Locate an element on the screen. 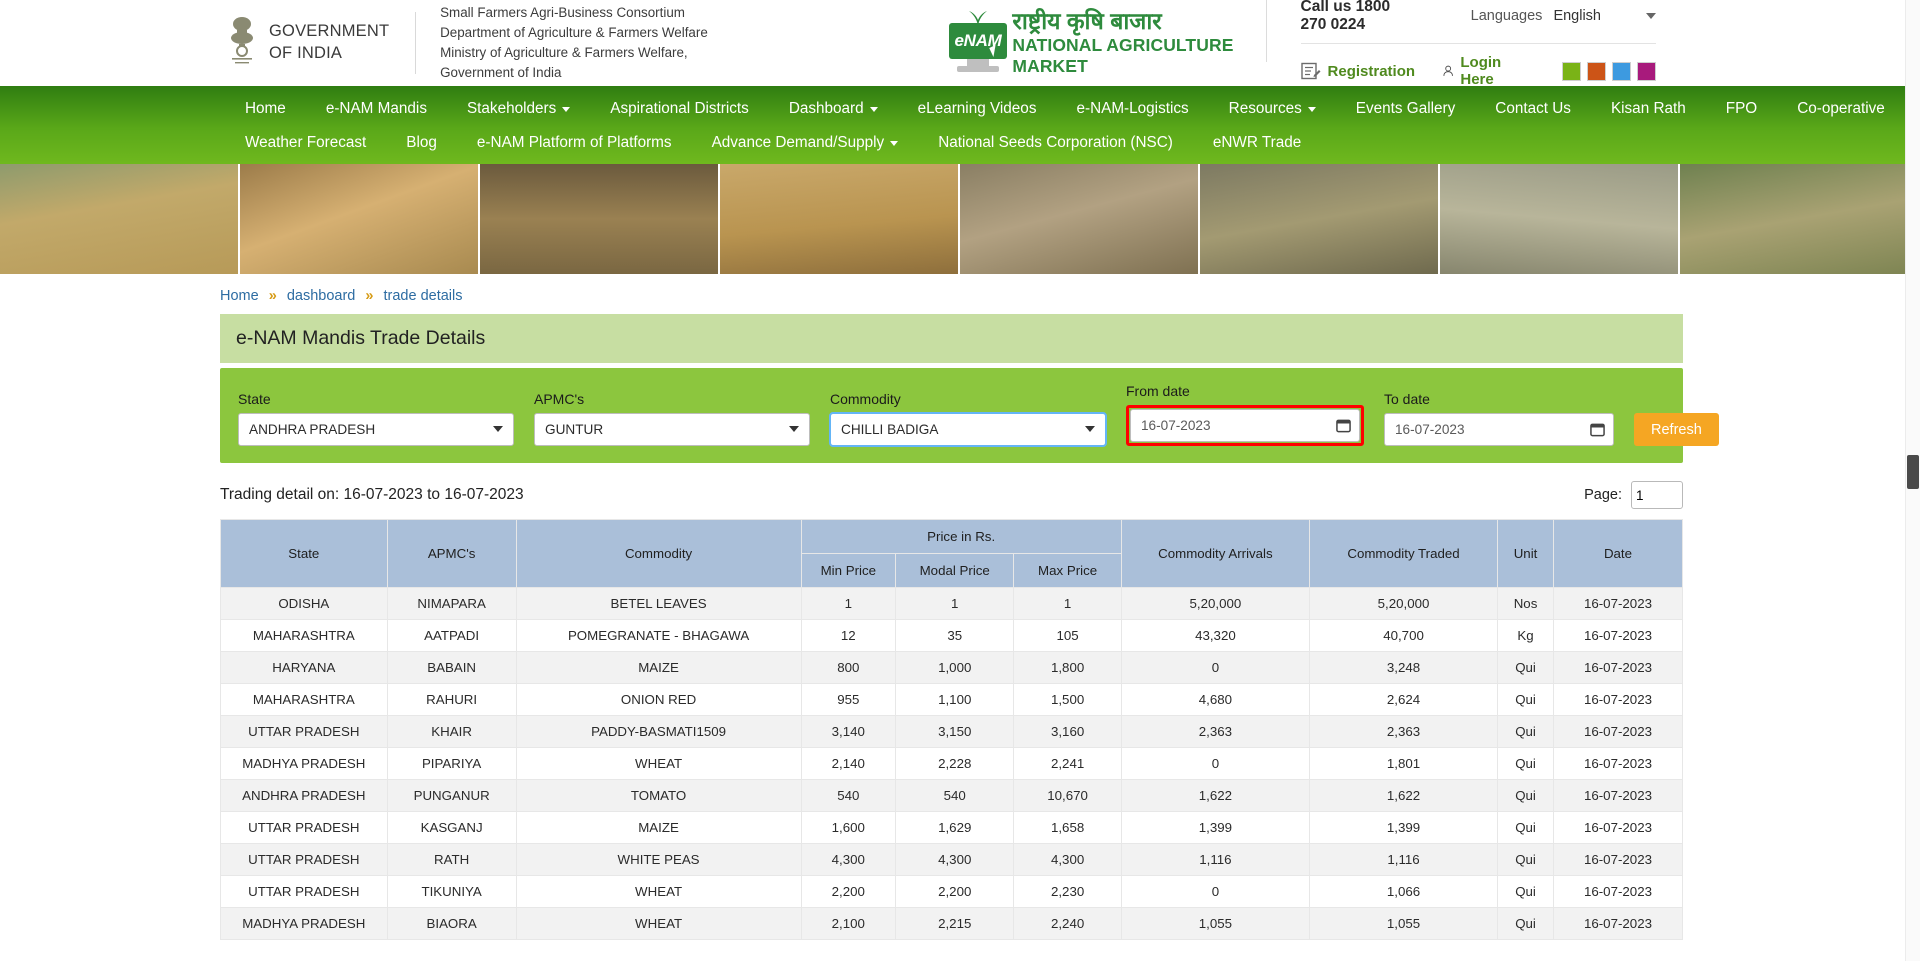 Image resolution: width=1920 pixels, height=961 pixels. theme-swatches is located at coordinates (1609, 71).